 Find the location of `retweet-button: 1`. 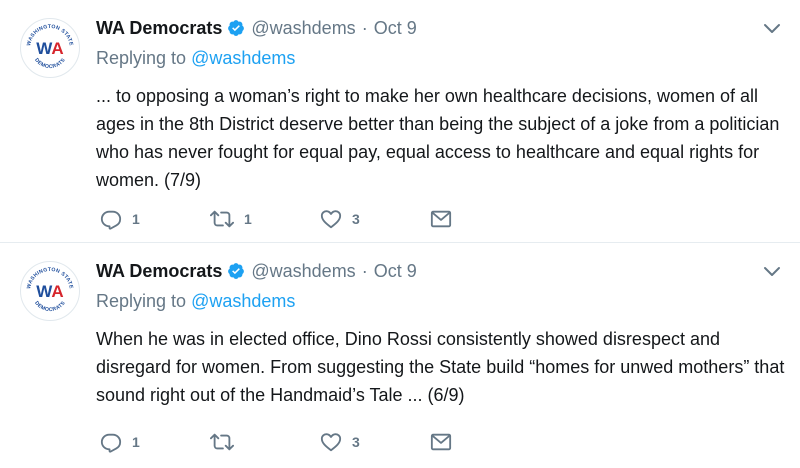

retweet-button: 1 is located at coordinates (265, 219).